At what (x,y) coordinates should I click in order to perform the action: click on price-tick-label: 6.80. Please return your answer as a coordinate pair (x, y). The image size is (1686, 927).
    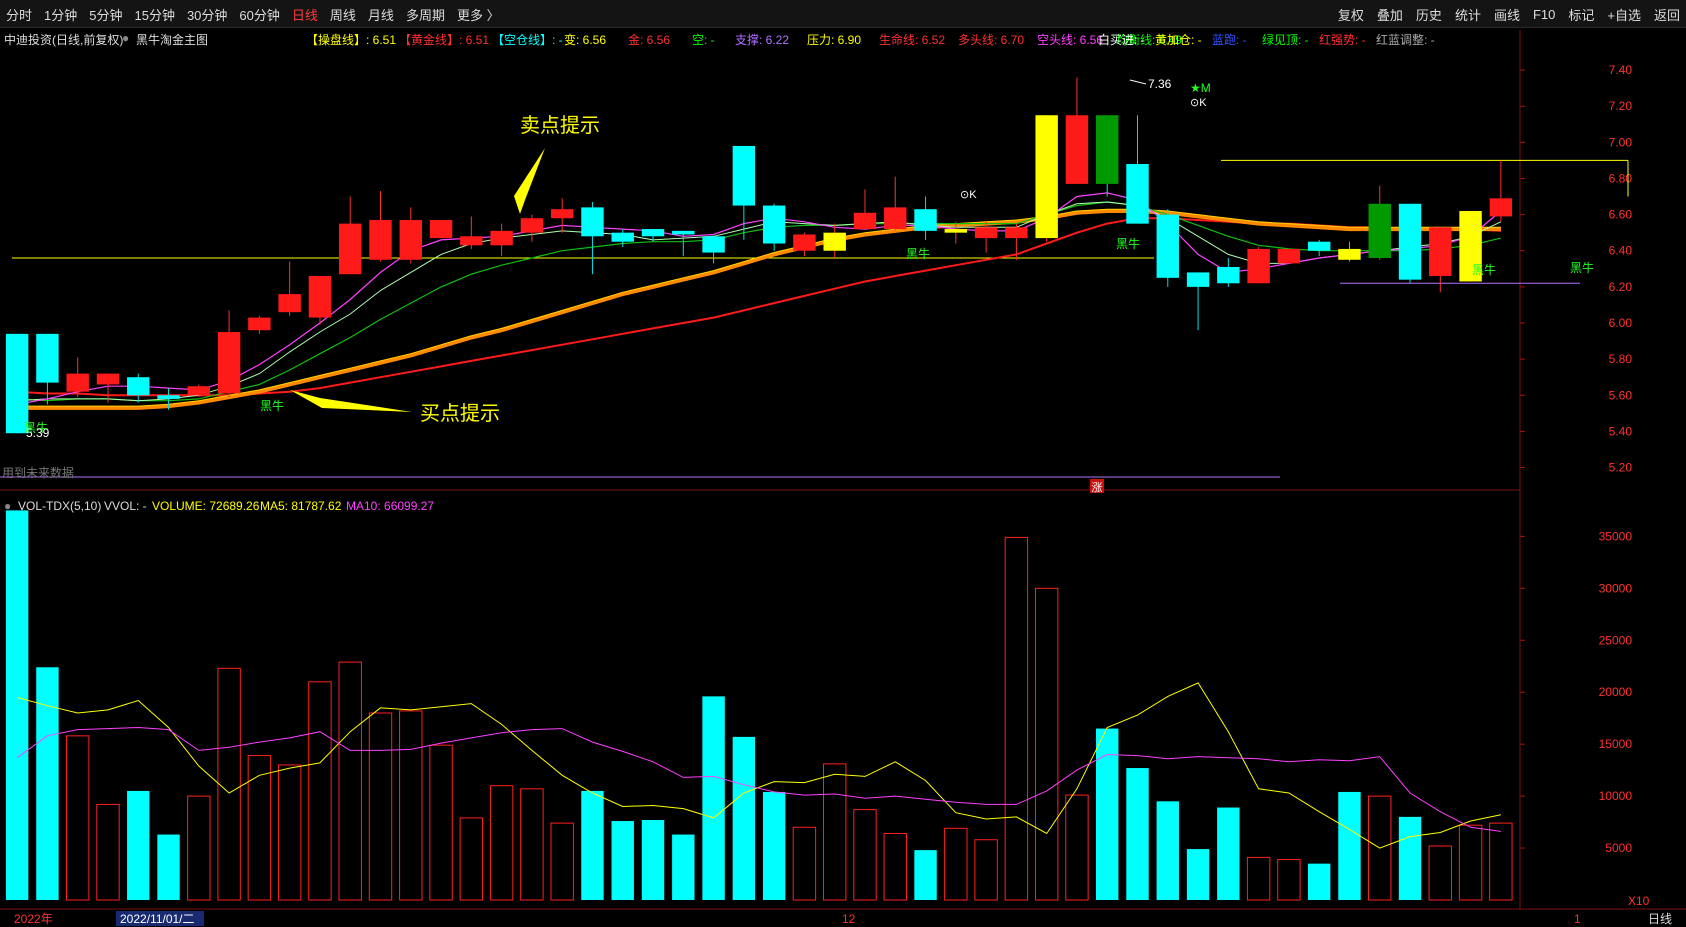
    Looking at the image, I should click on (1621, 178).